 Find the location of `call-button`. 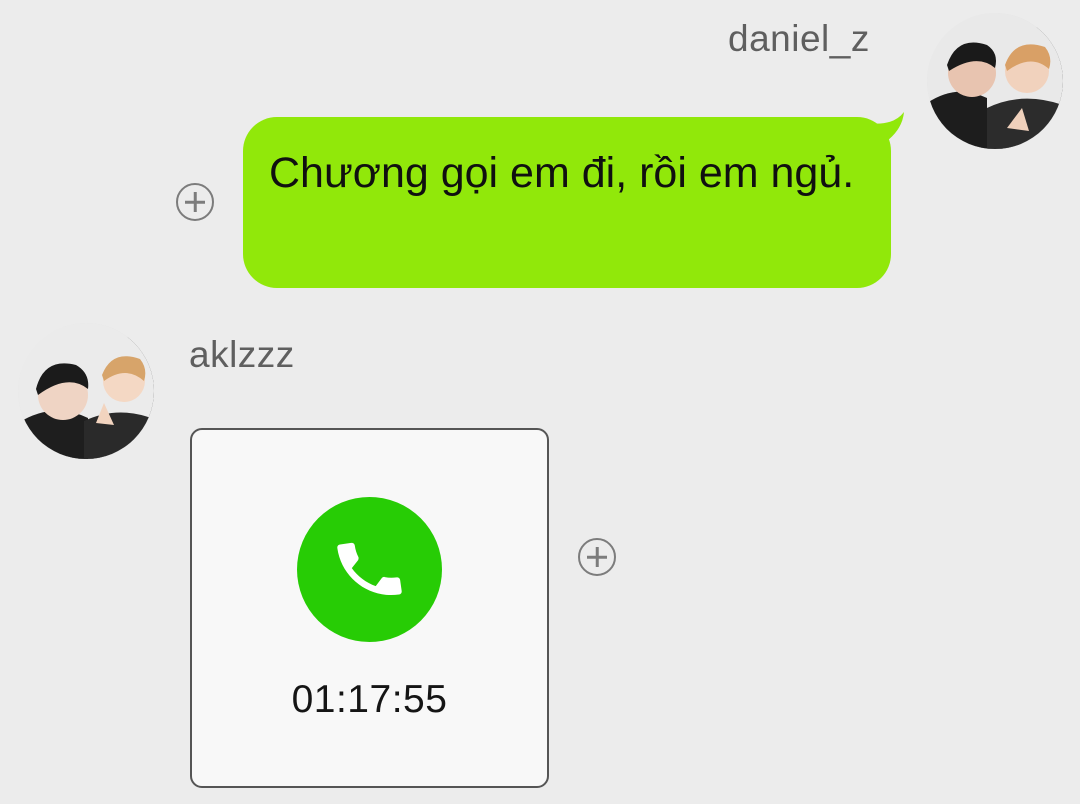

call-button is located at coordinates (369, 569).